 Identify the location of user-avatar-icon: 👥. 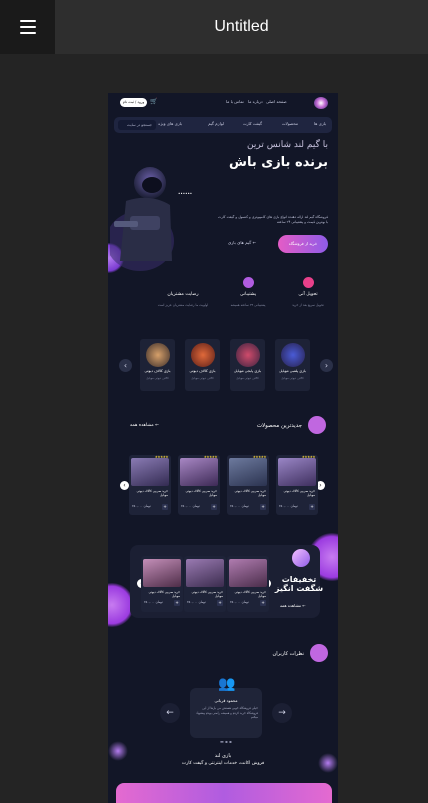
(227, 684).